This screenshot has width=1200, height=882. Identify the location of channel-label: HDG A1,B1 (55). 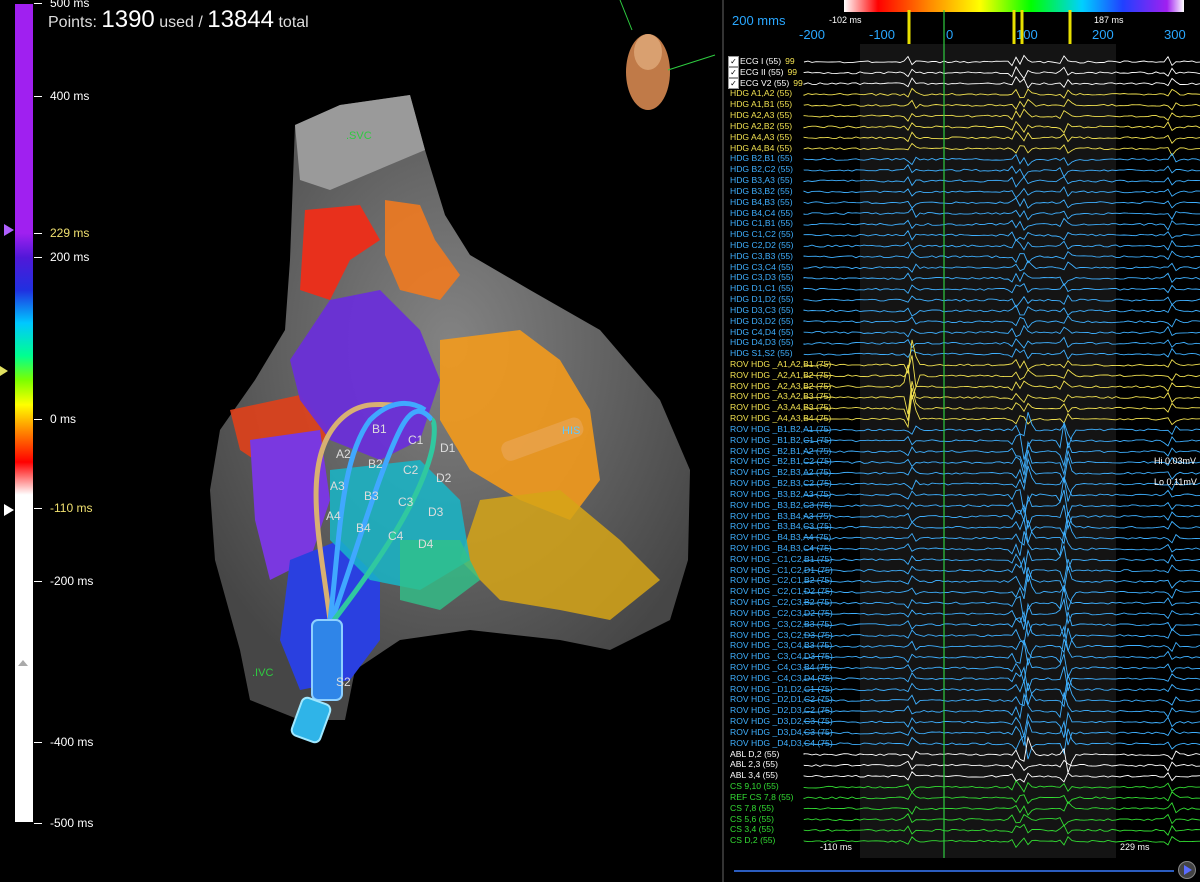
(761, 104).